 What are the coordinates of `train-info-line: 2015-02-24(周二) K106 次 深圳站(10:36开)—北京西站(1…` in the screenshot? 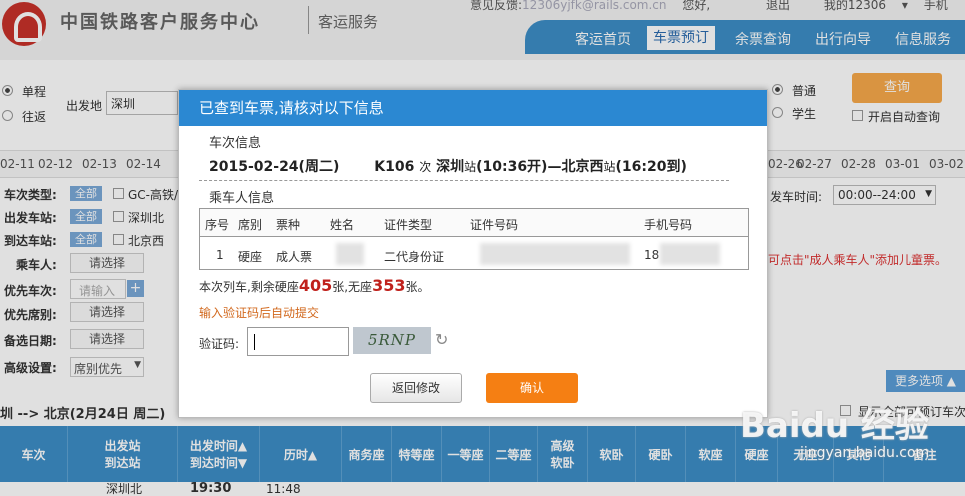 It's located at (448, 166).